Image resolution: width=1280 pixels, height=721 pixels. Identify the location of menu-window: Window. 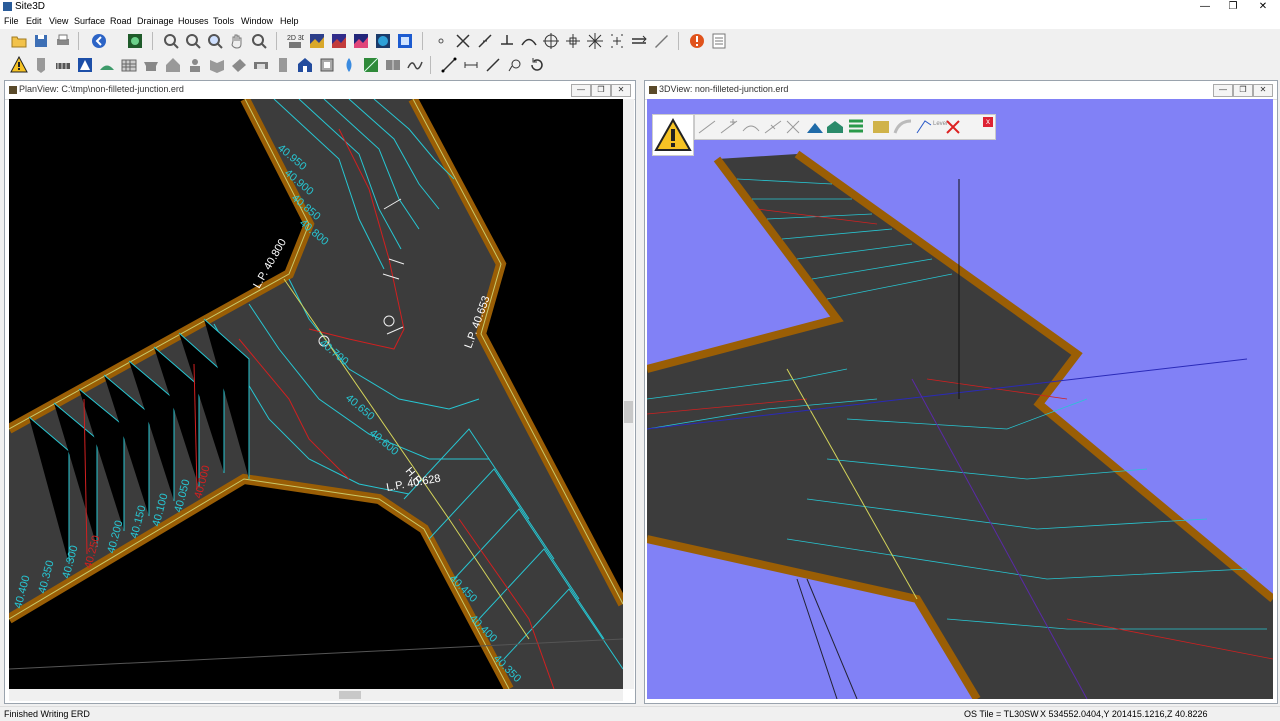
(257, 21).